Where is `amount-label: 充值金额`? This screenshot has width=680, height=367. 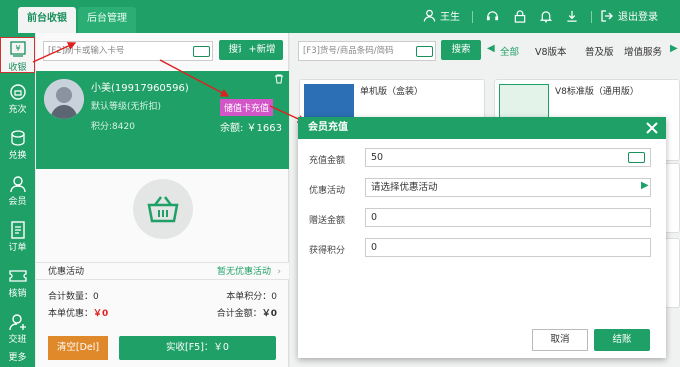
amount-label: 充值金额 is located at coordinates (327, 161).